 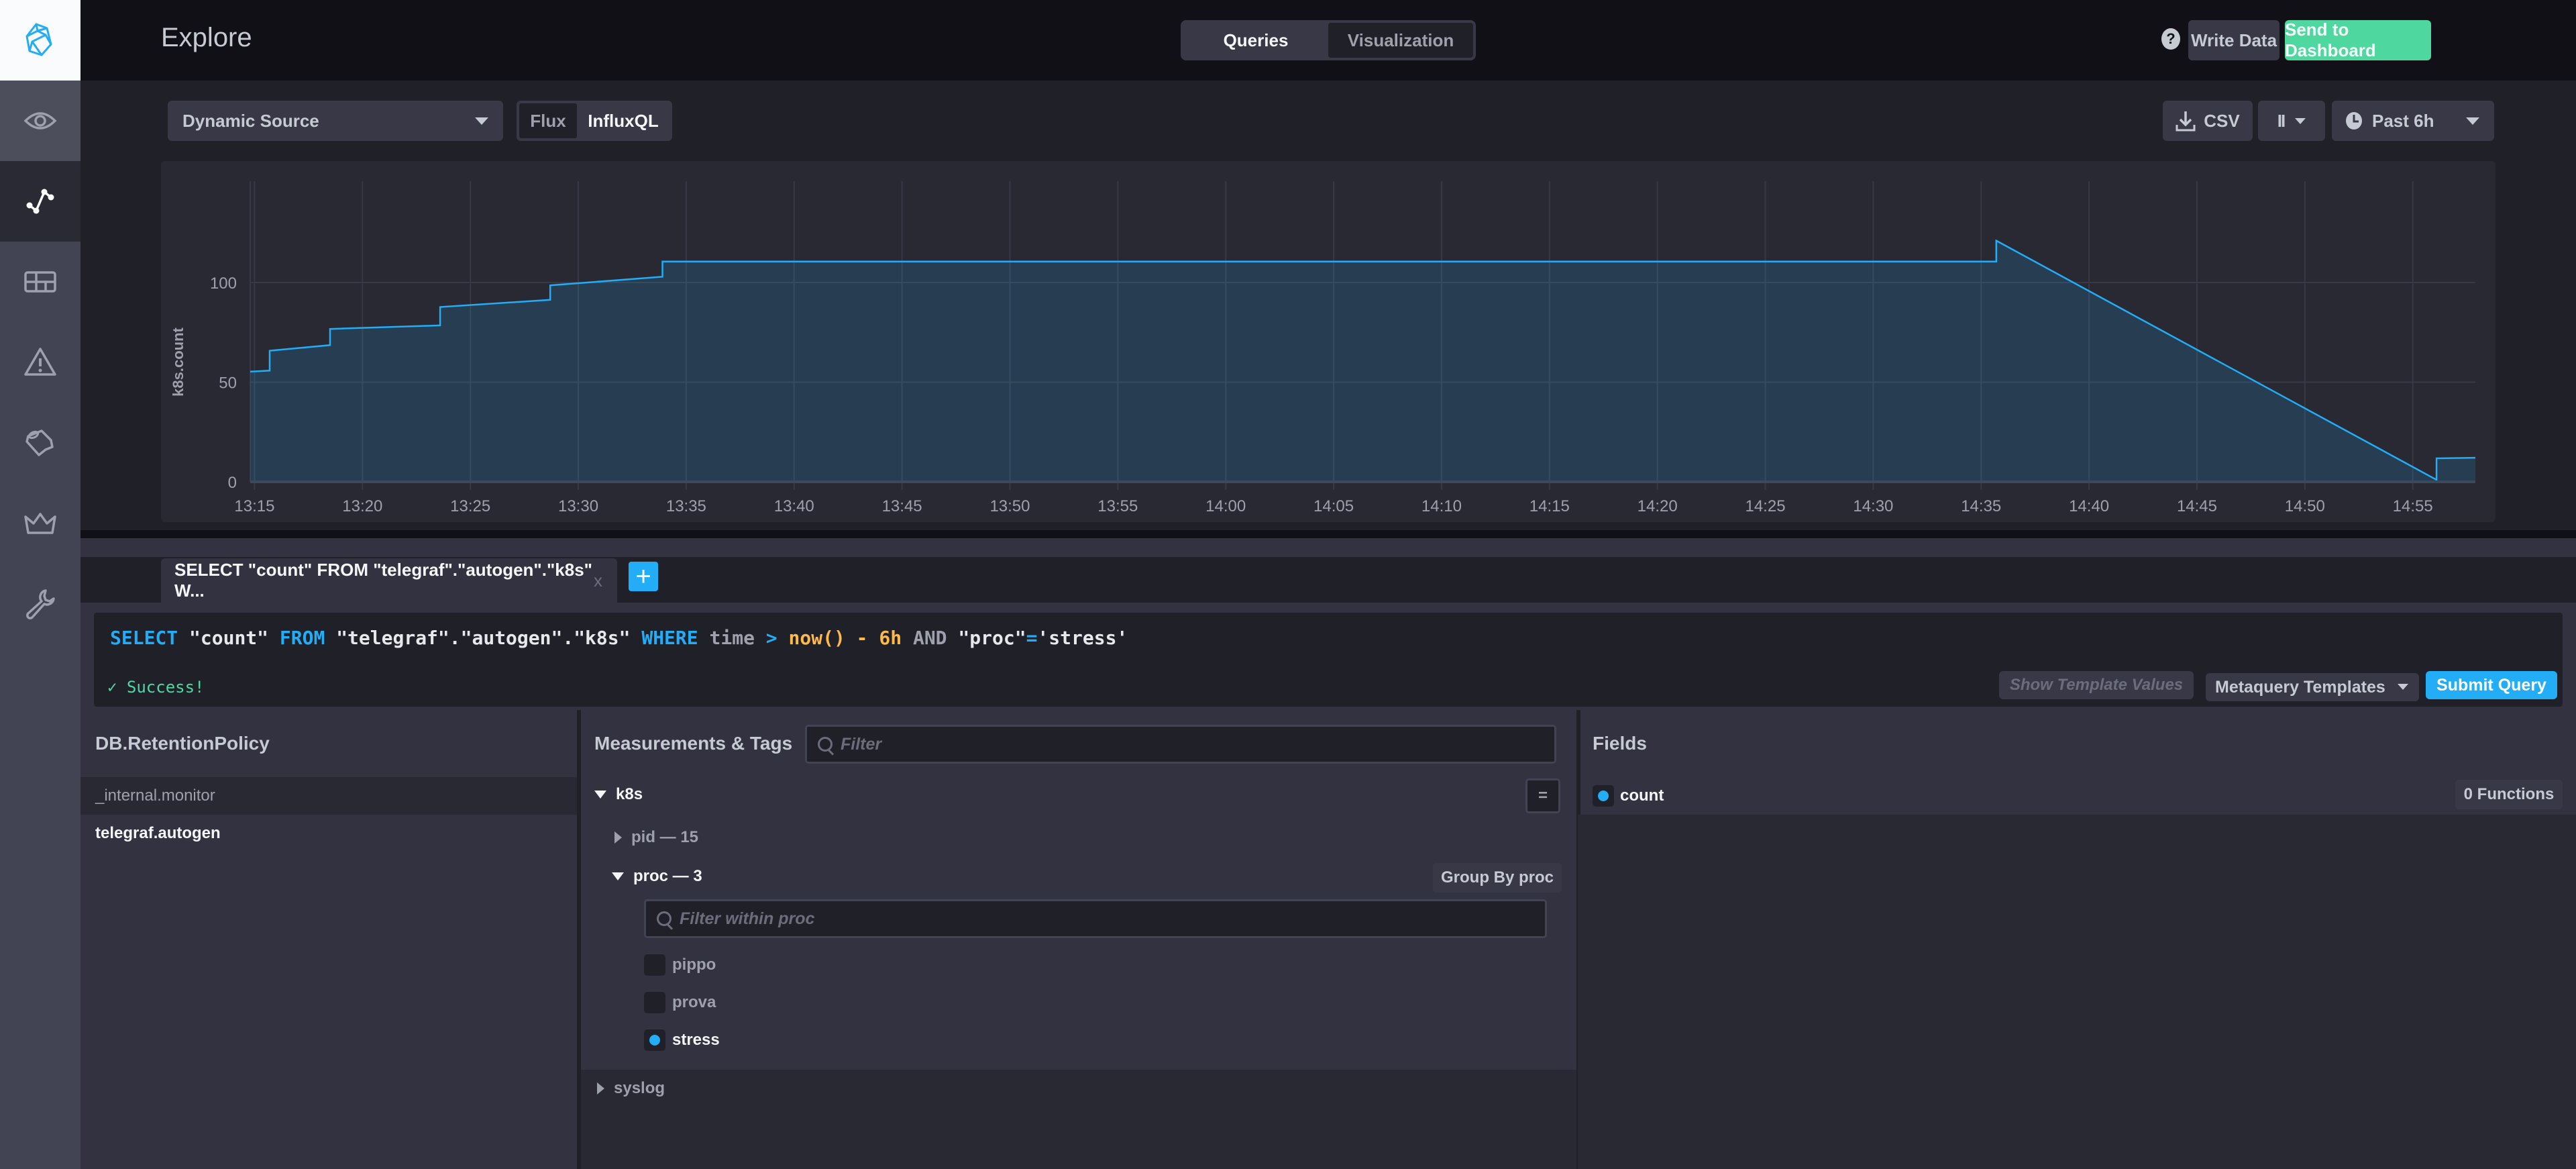 What do you see at coordinates (1497, 878) in the screenshot?
I see `group-by-button: Group By proc` at bounding box center [1497, 878].